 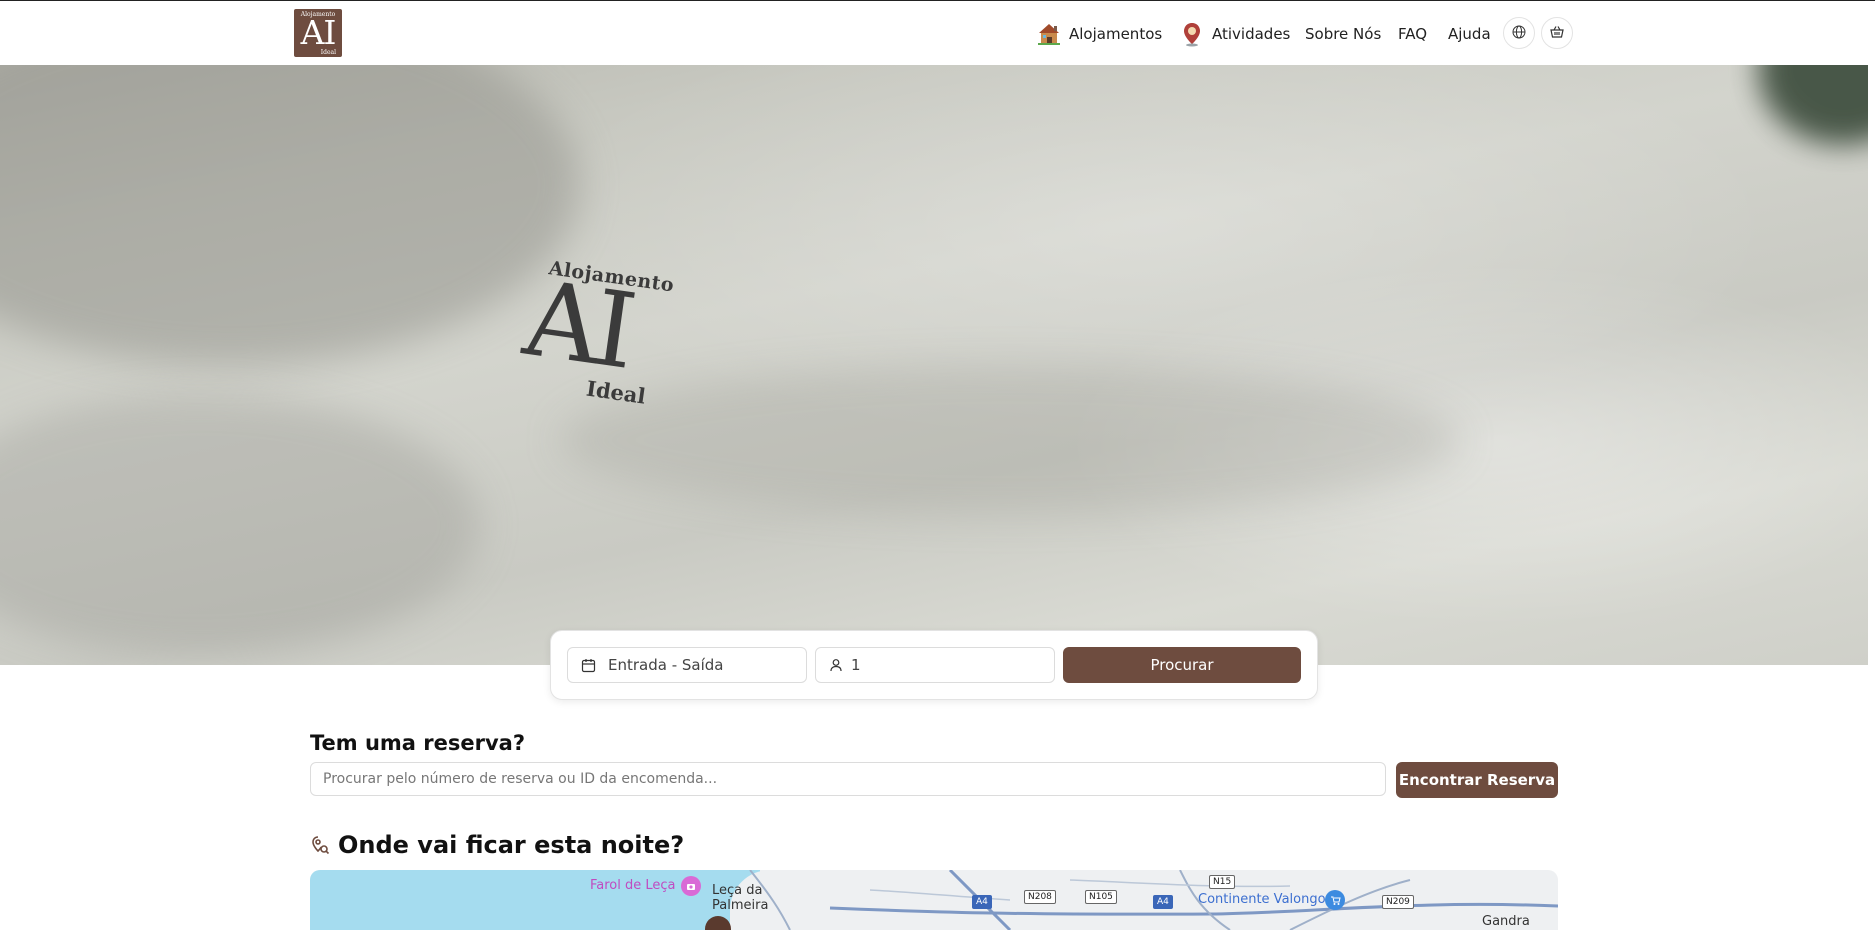 What do you see at coordinates (1335, 900) in the screenshot?
I see `shopping-cart-icon` at bounding box center [1335, 900].